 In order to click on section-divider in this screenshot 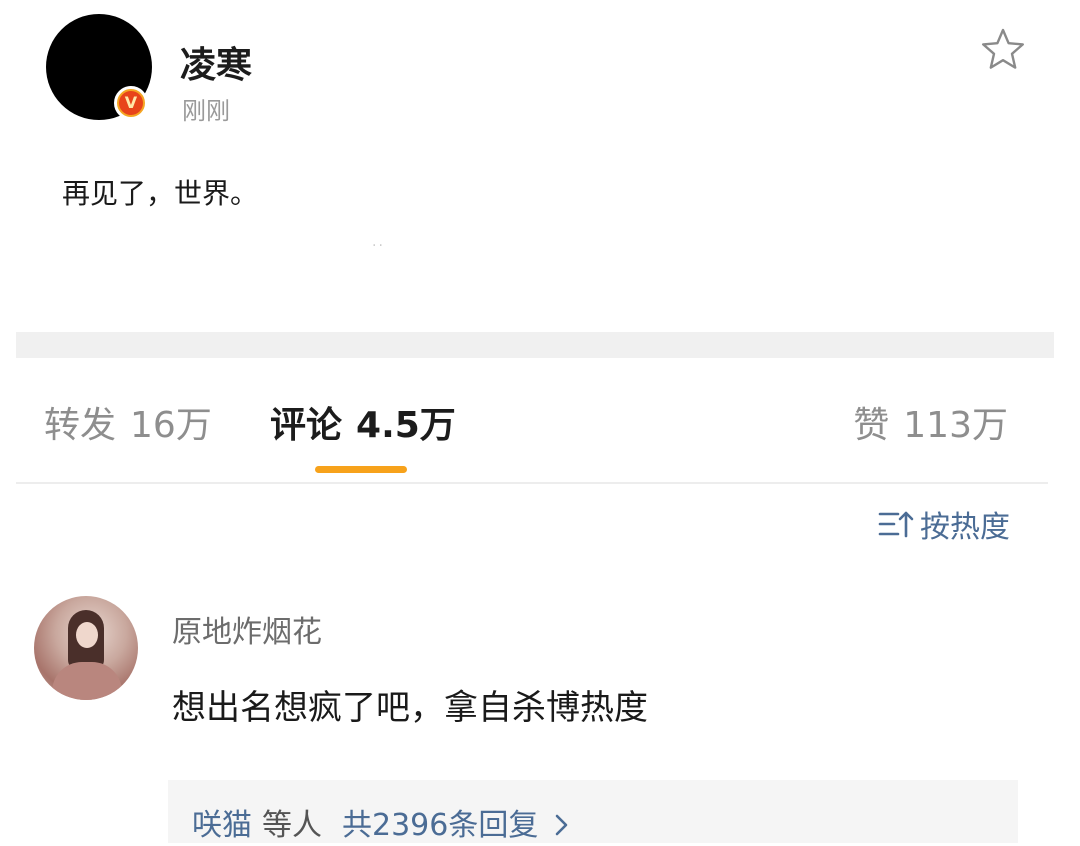, I will do `click(535, 345)`.